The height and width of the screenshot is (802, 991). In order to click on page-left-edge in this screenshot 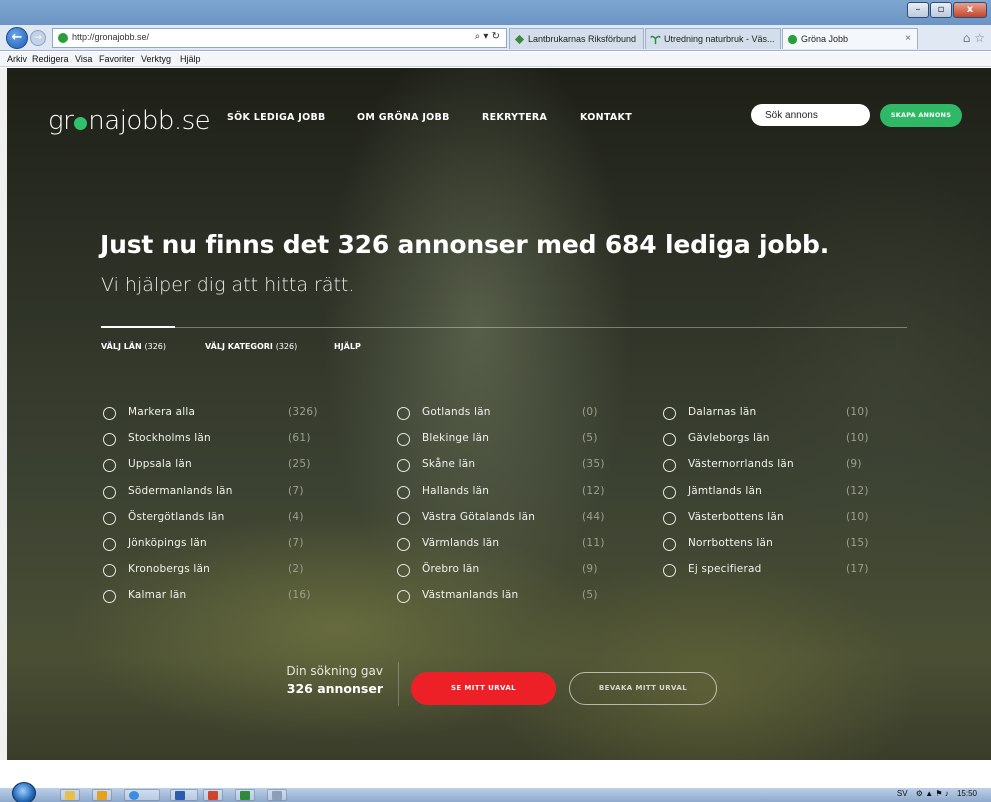, I will do `click(3, 414)`.